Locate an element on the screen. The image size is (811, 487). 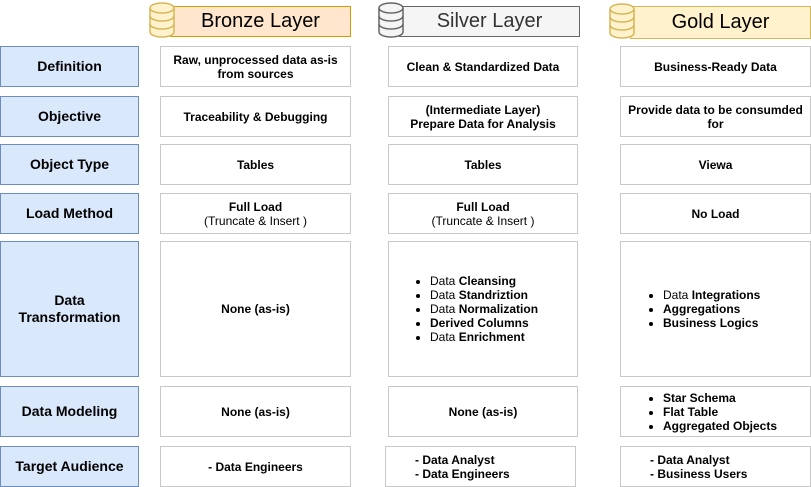
bronze-layer-title: Bronze Layer is located at coordinates (260, 21).